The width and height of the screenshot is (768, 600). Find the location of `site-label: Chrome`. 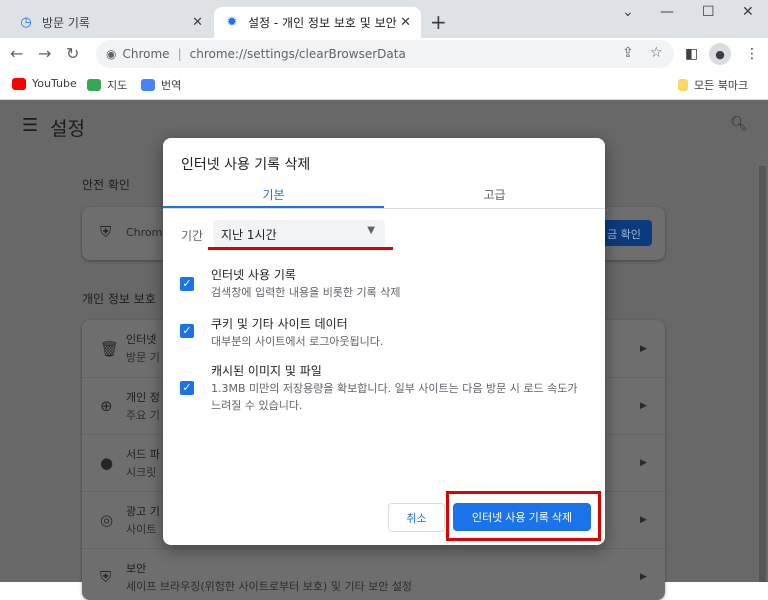

site-label: Chrome is located at coordinates (146, 54).